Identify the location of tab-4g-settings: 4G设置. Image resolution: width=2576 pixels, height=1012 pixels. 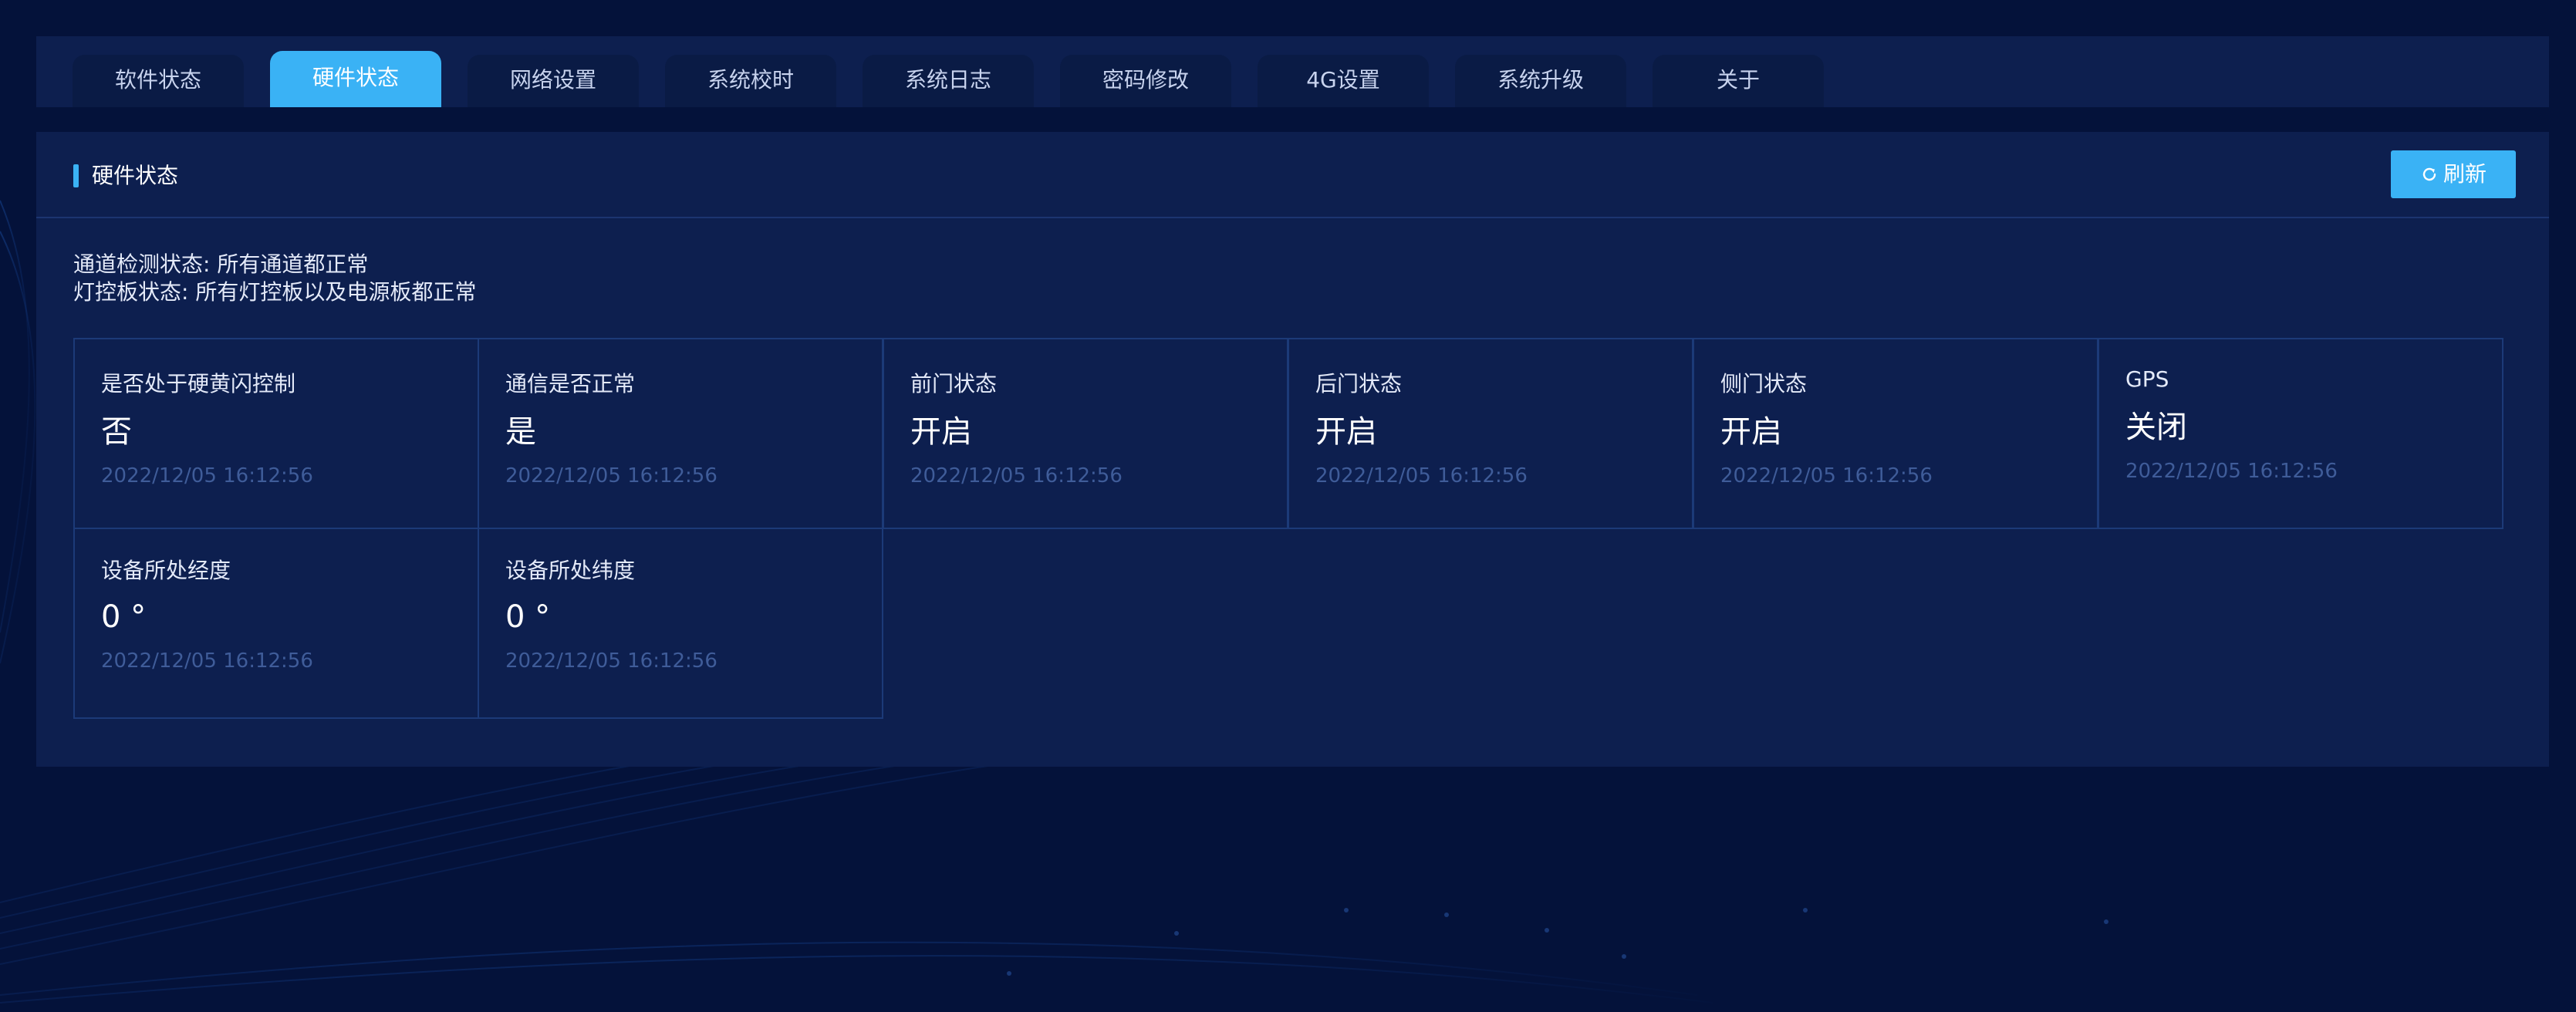
(1343, 81).